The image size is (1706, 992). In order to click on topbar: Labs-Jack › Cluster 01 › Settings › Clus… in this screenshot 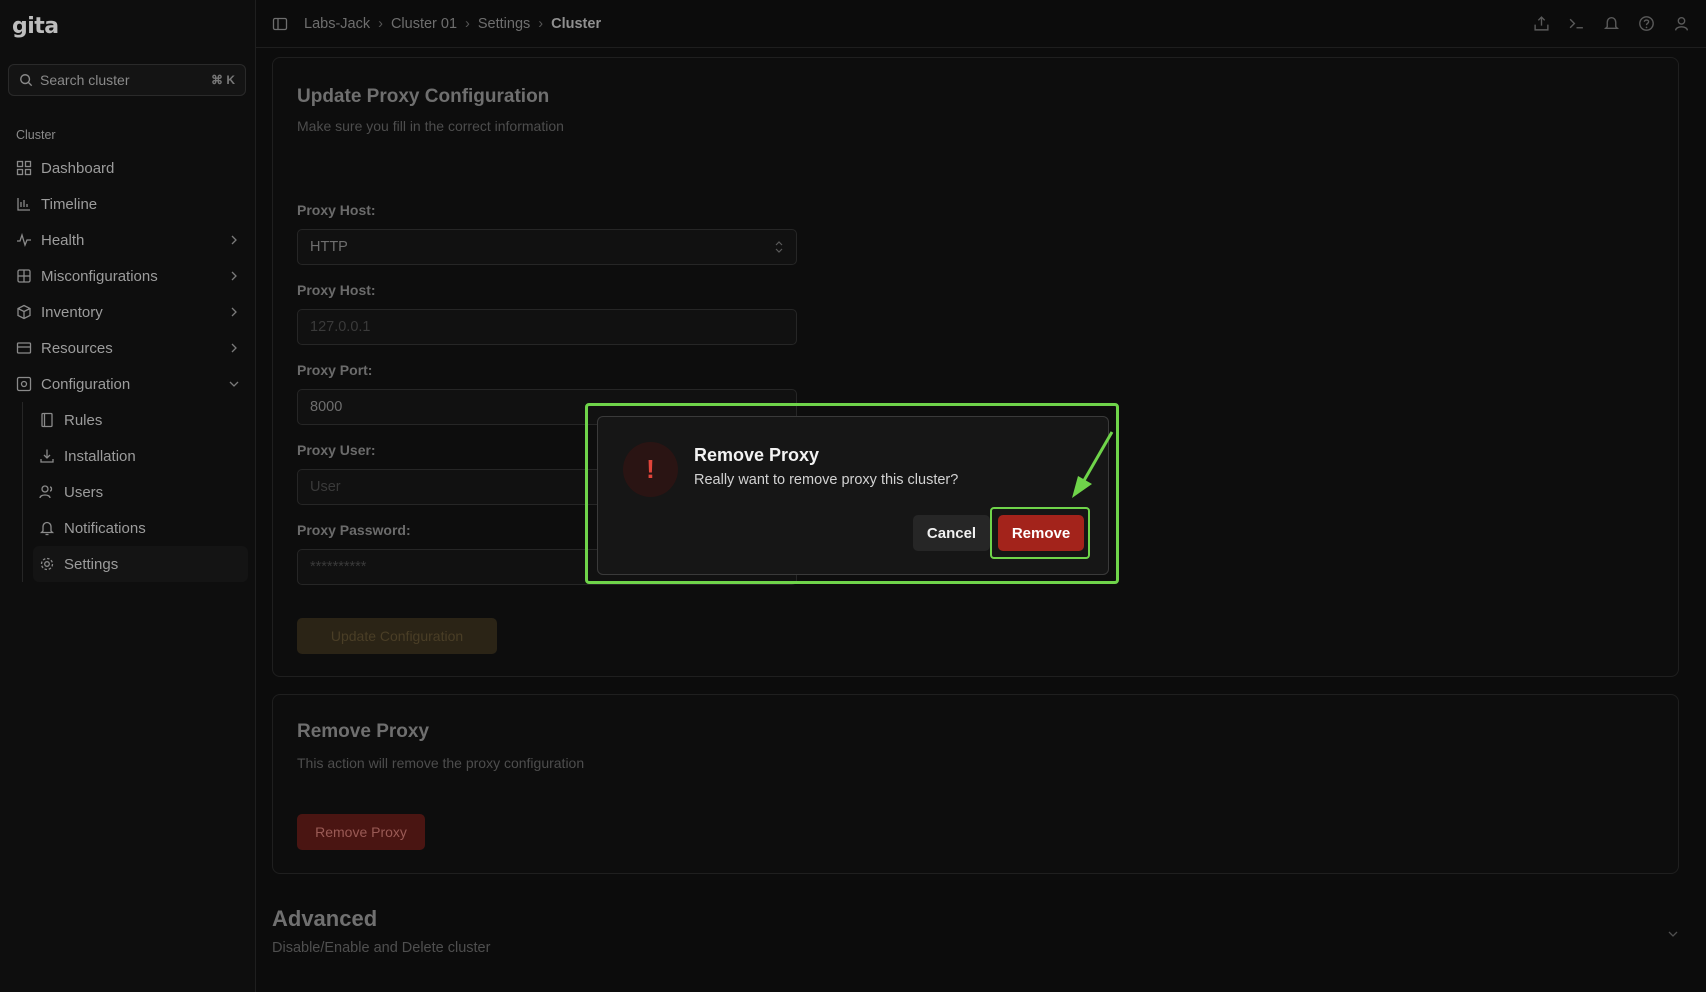, I will do `click(981, 24)`.